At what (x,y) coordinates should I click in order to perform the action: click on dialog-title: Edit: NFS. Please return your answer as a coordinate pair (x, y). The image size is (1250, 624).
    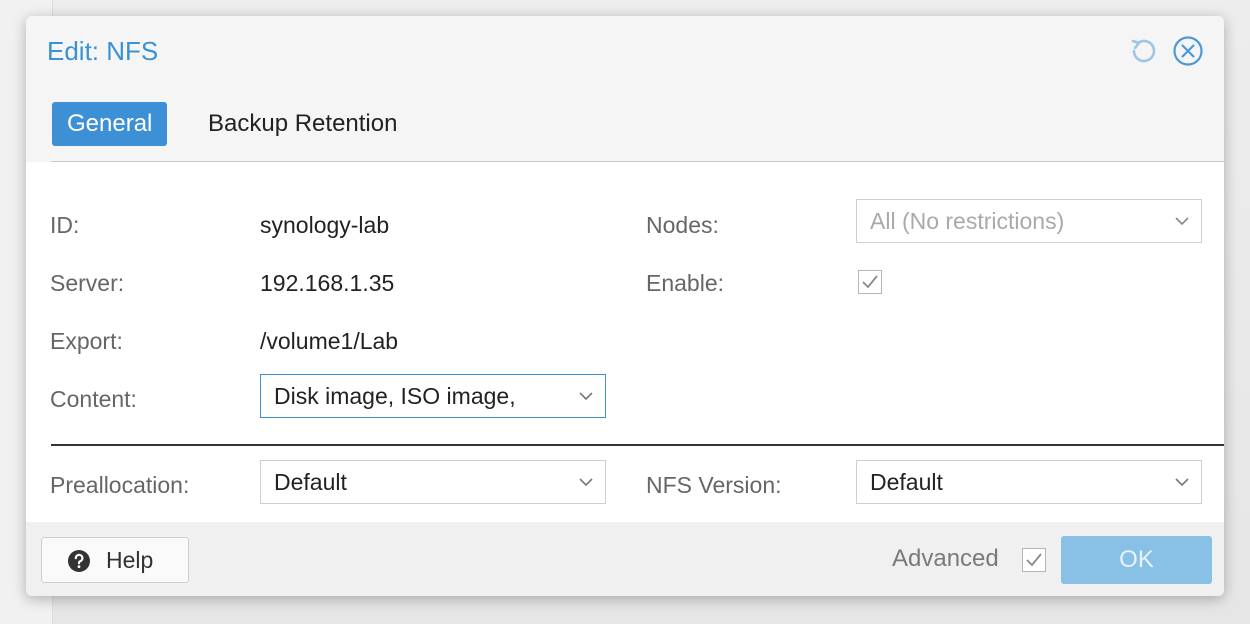
    Looking at the image, I should click on (103, 51).